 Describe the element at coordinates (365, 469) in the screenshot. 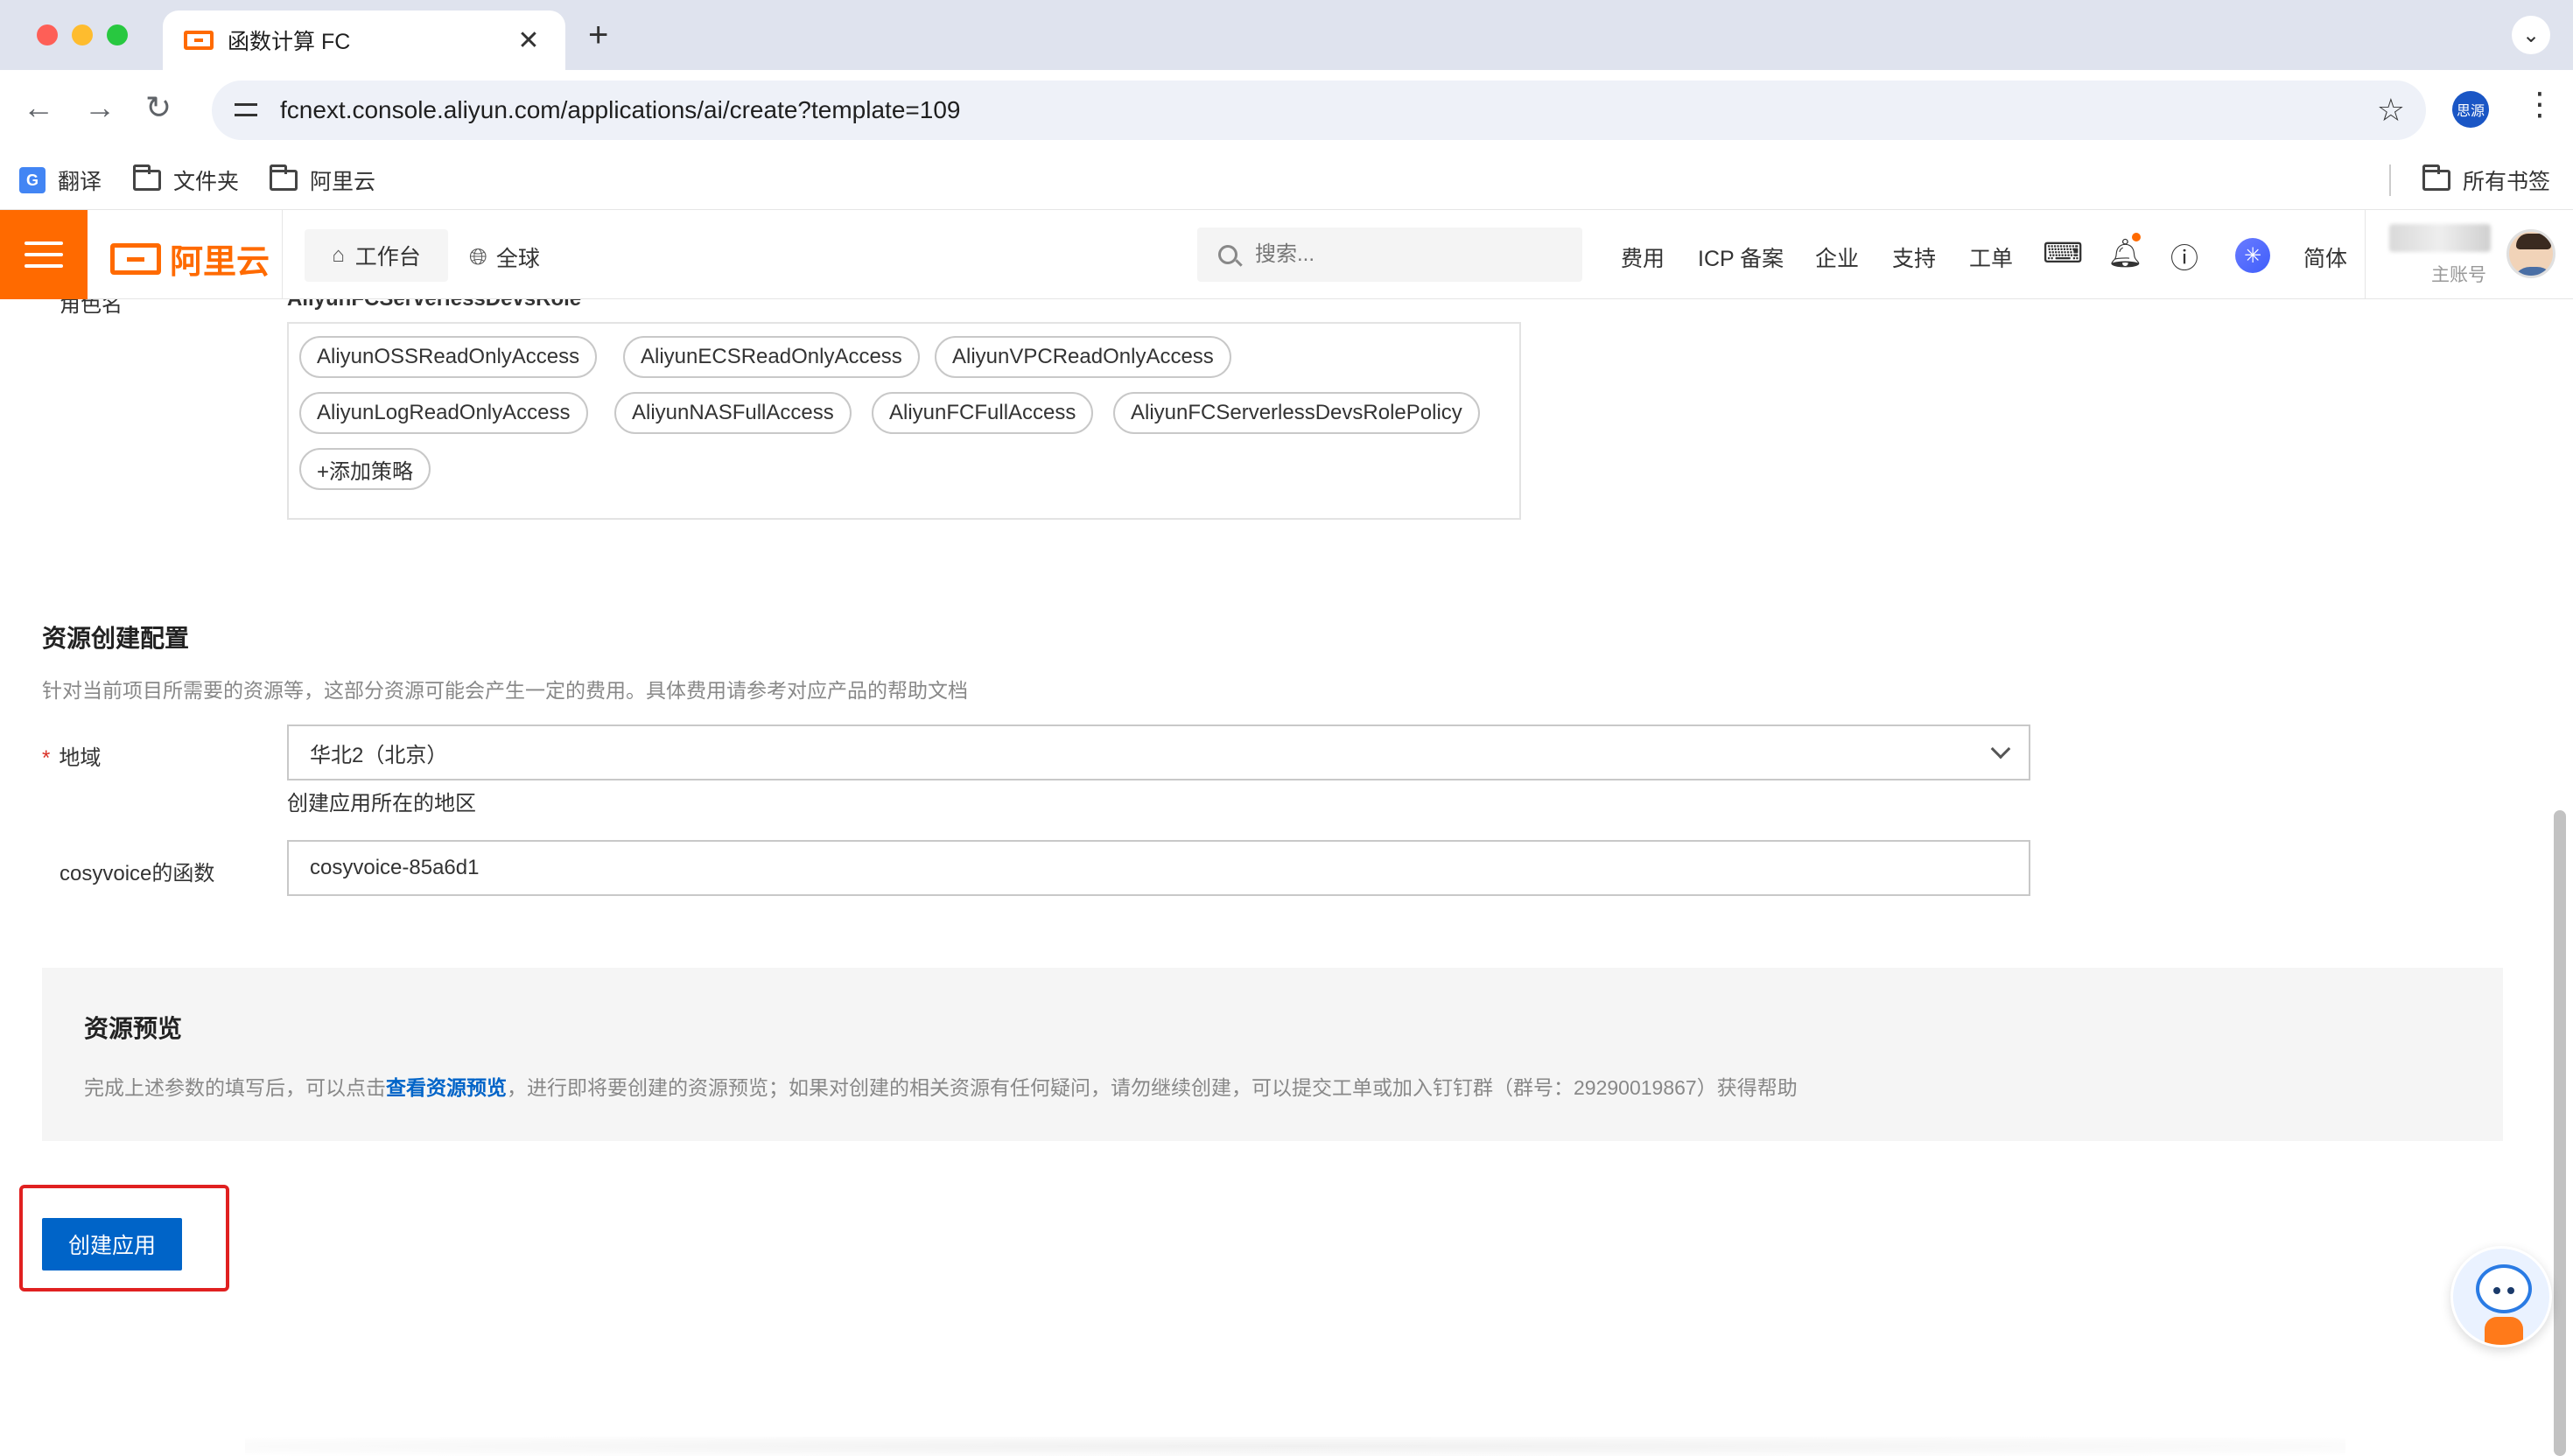

I see `add-policy-button: +添加策略` at that location.